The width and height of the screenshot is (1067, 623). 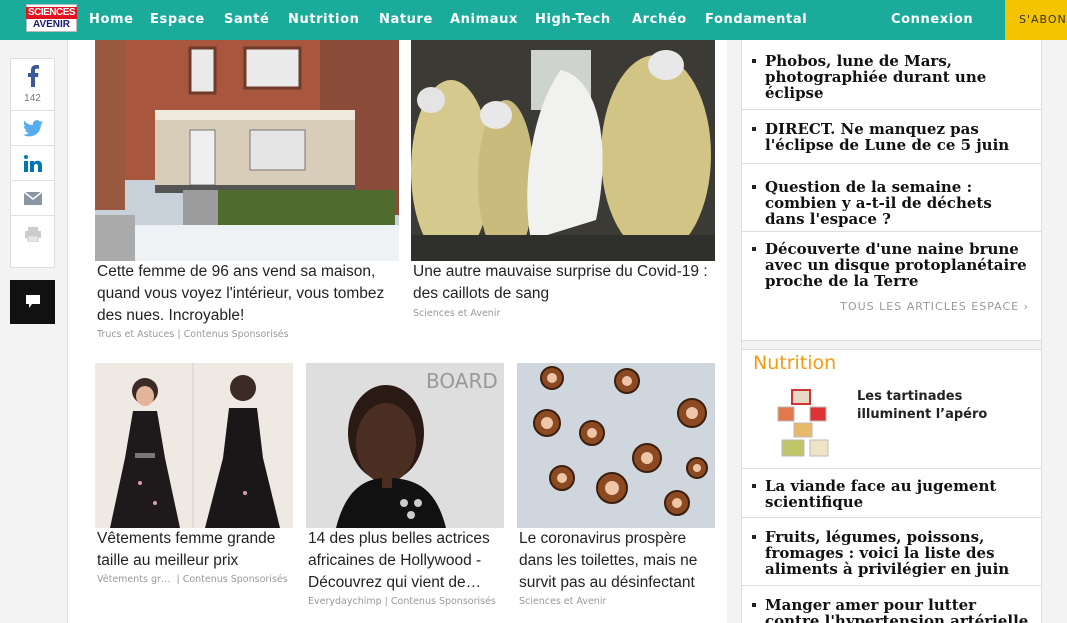 What do you see at coordinates (659, 19) in the screenshot?
I see `nav-item-archeo: Archéo` at bounding box center [659, 19].